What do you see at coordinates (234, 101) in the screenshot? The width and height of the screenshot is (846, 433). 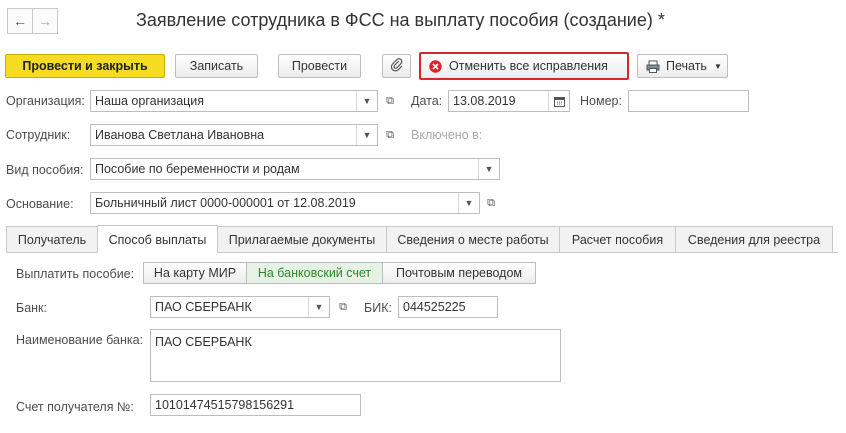 I see `organization-field: Наша организация ▼` at bounding box center [234, 101].